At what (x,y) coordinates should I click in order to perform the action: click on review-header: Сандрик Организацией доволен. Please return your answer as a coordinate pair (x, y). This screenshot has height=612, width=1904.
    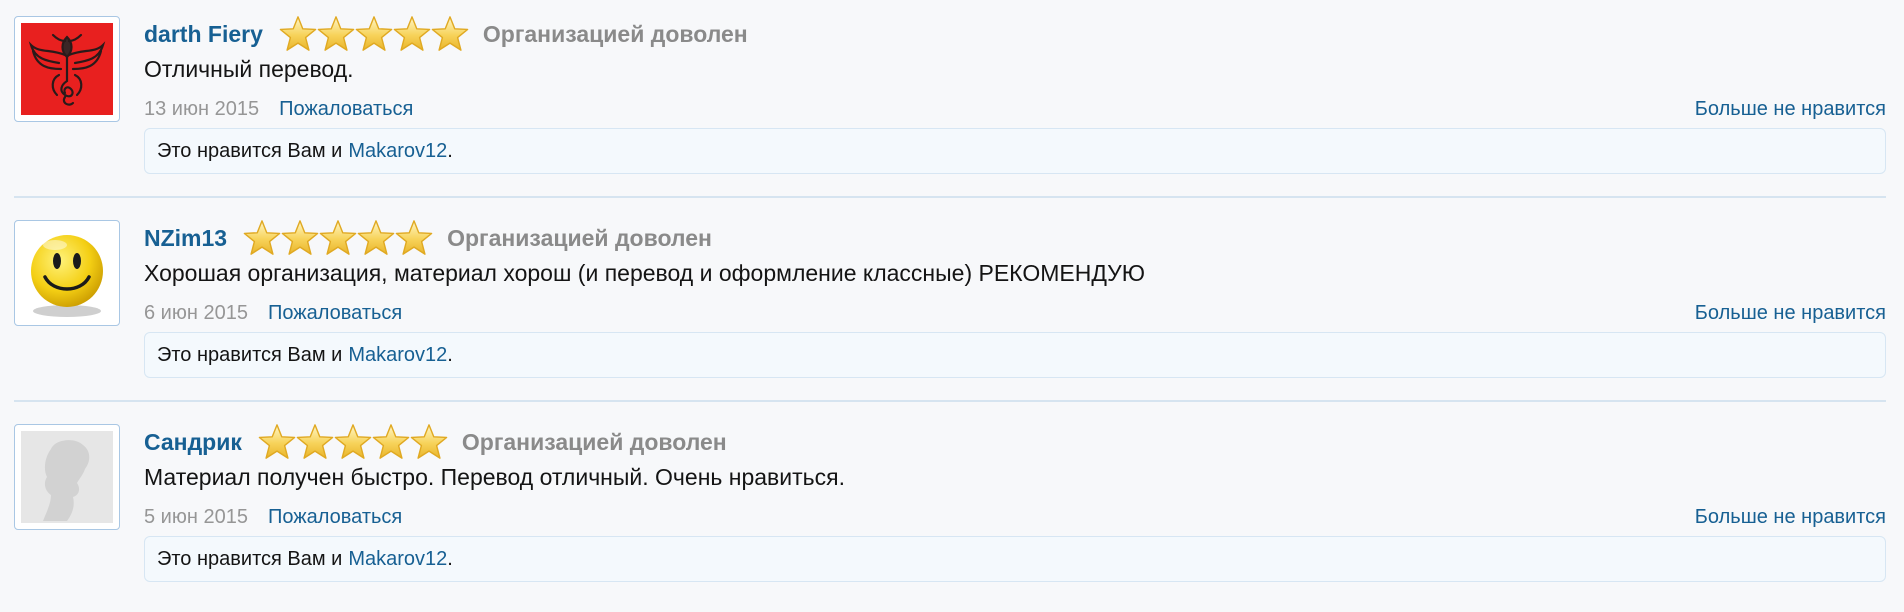
    Looking at the image, I should click on (435, 442).